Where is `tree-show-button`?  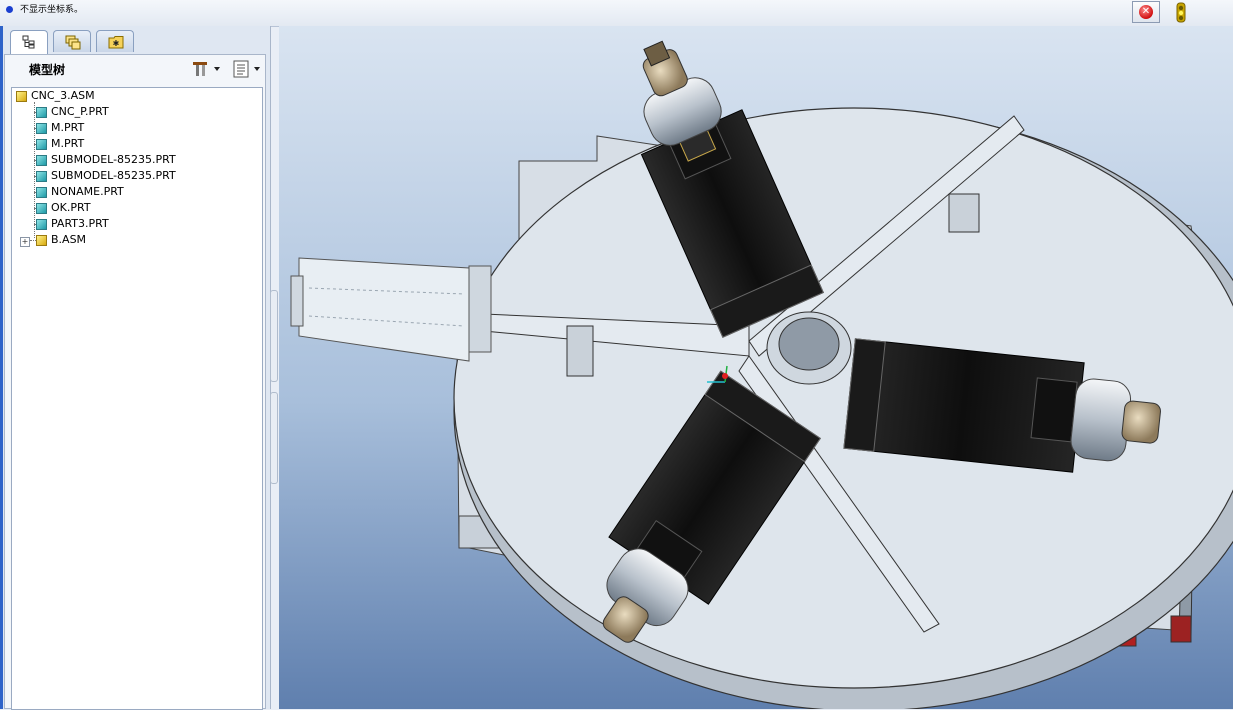 tree-show-button is located at coordinates (248, 69).